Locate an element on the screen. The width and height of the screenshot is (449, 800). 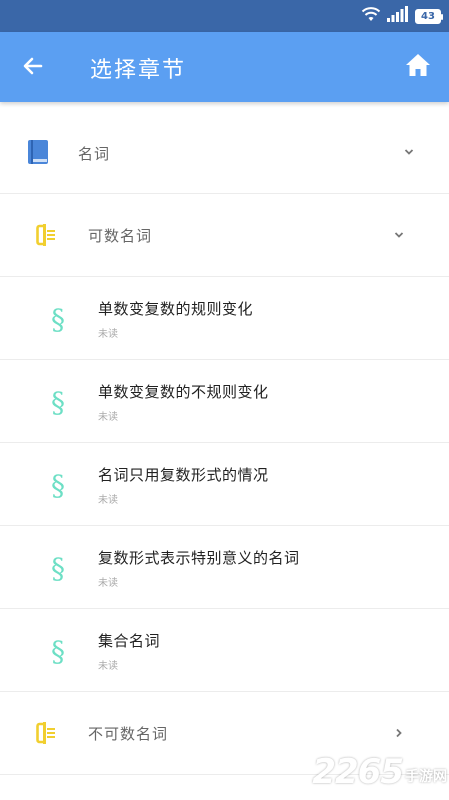
back-button is located at coordinates (33, 68).